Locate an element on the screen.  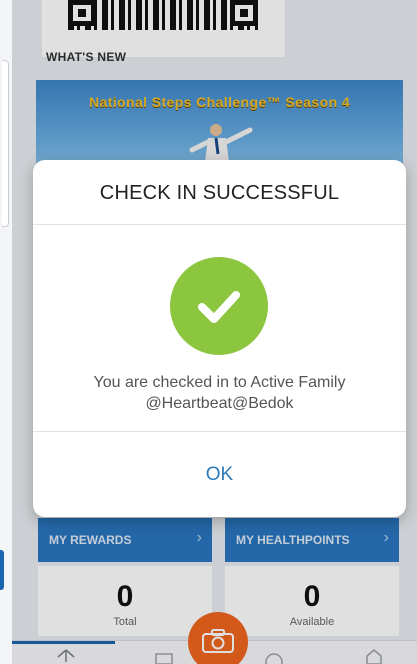
my-healthpoints-button: MY HEALTHPOINTS › is located at coordinates (312, 540).